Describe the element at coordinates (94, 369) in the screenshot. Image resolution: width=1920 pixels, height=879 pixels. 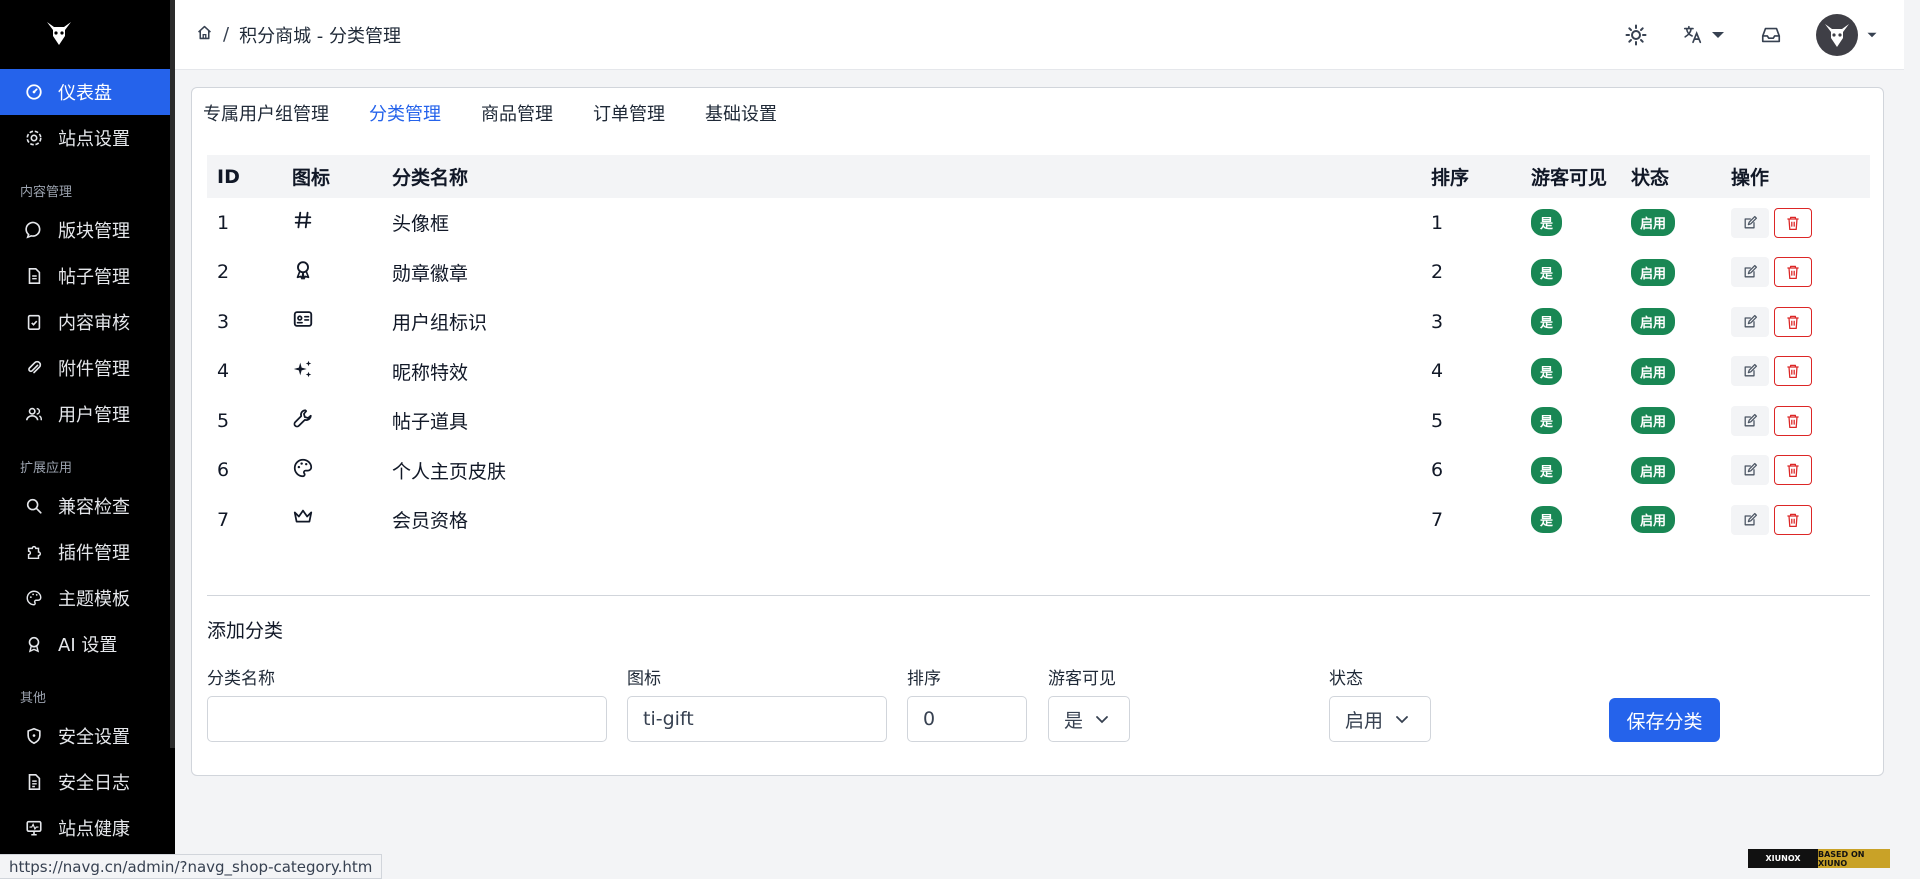
I see `sidebar-item-label: 附件管理` at that location.